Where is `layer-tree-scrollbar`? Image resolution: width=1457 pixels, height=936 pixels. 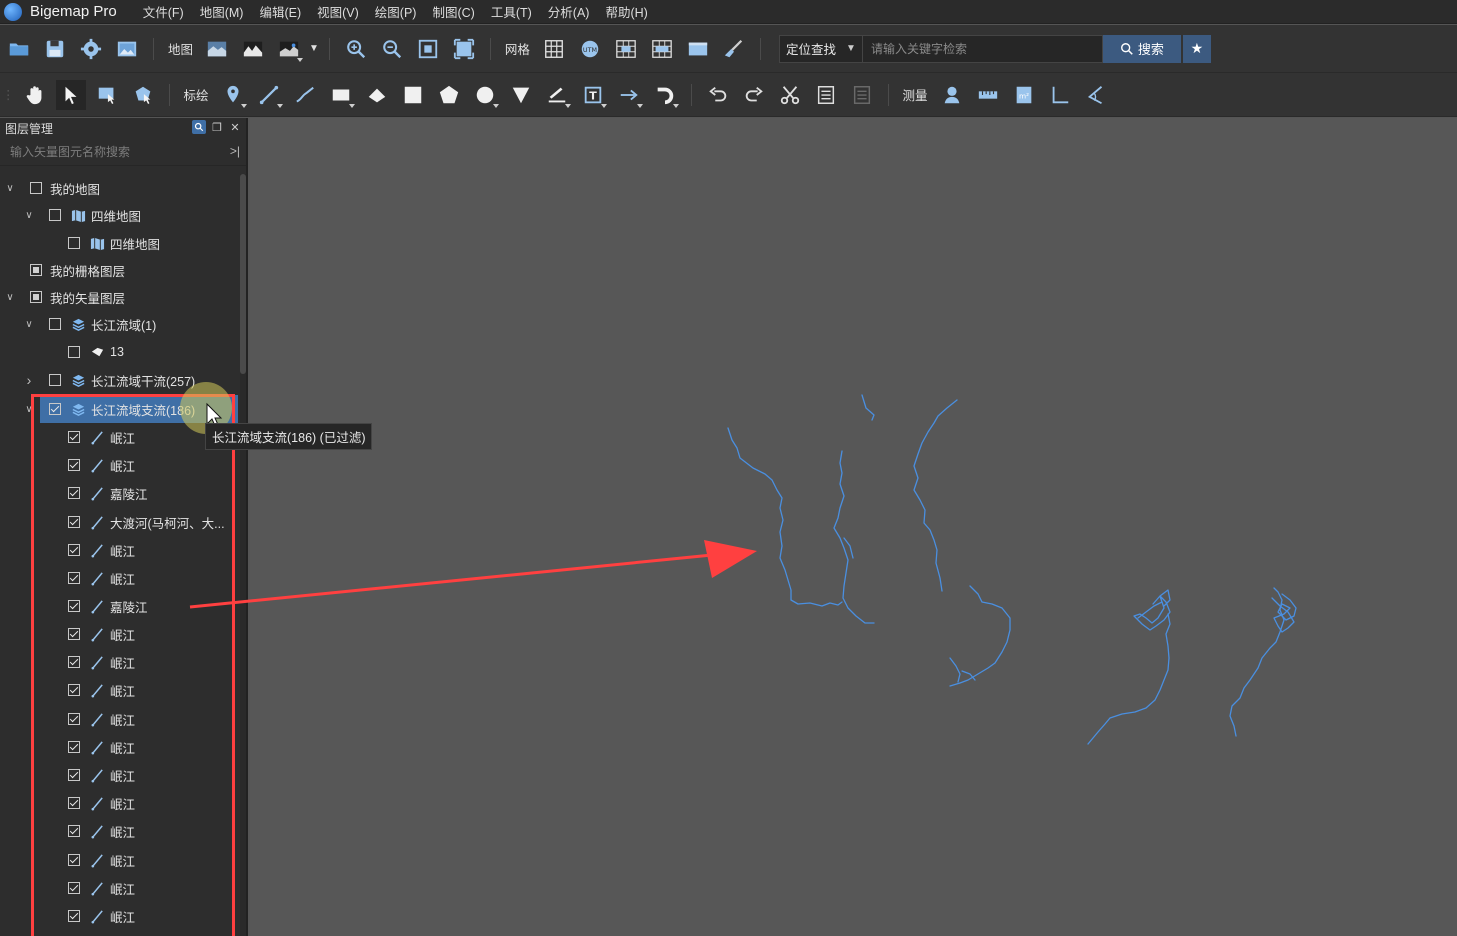 layer-tree-scrollbar is located at coordinates (243, 555).